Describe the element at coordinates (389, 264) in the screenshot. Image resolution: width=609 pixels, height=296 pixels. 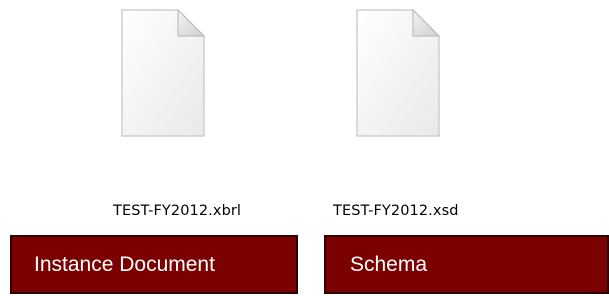
I see `caption-label: Schema` at that location.